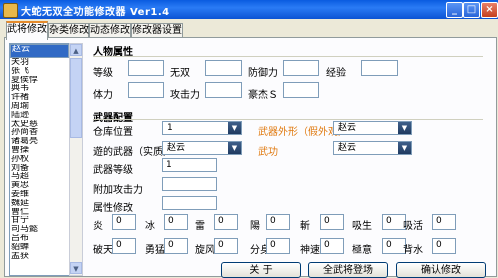 The image size is (498, 278). I want to click on tab-misc-edit: 杂类修改, so click(68, 30).